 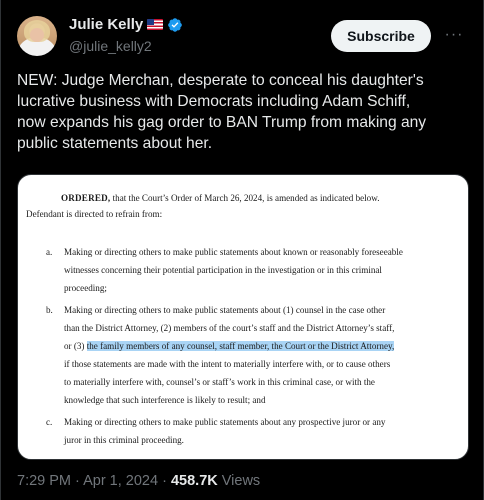 I want to click on item-a-line: proceeding;, so click(x=85, y=288).